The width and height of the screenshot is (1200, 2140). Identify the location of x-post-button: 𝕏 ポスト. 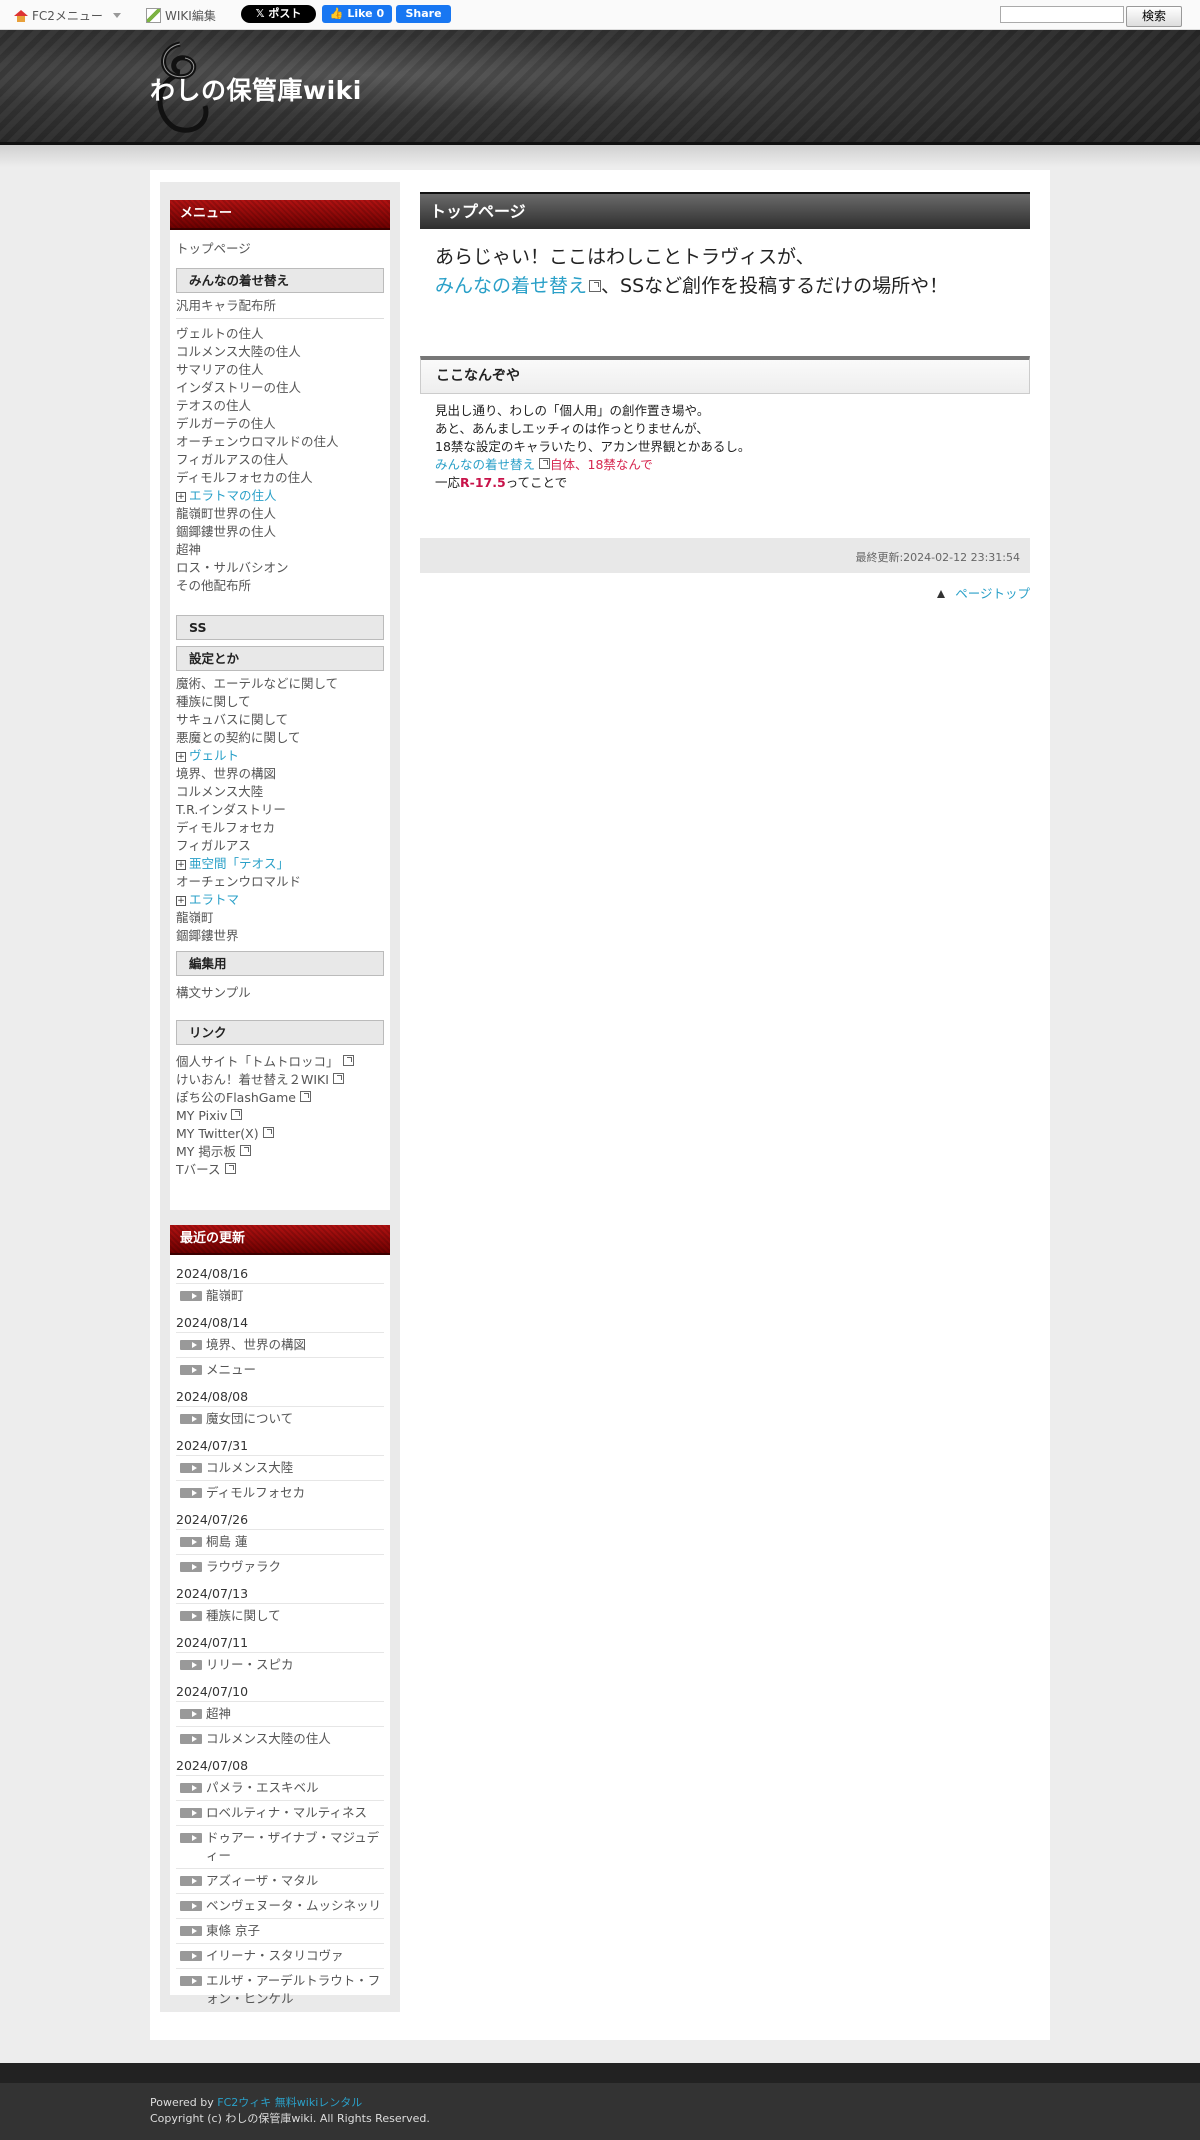
(278, 14).